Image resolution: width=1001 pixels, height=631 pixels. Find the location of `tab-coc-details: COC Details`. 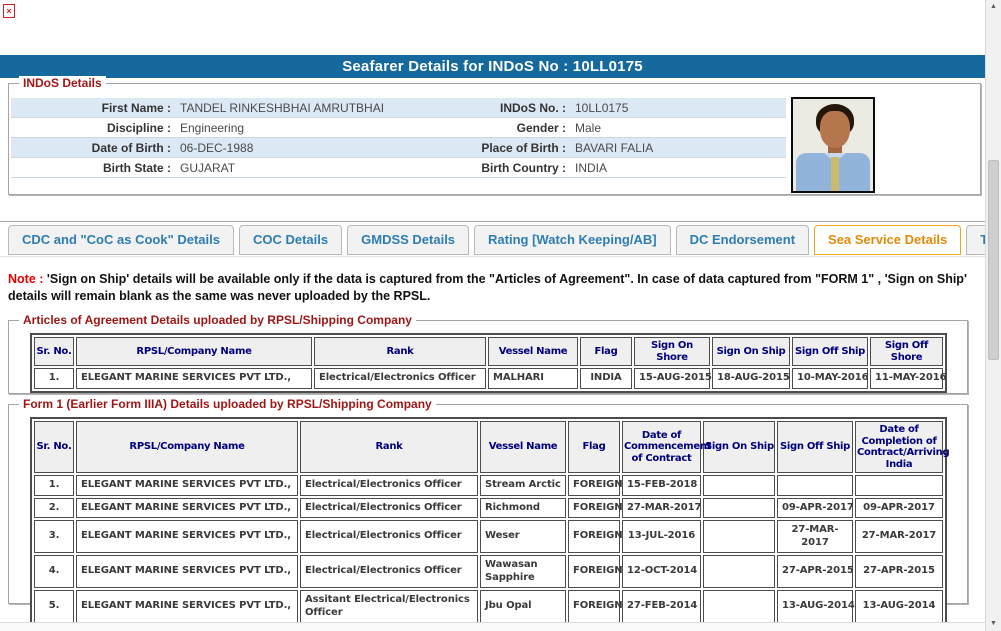

tab-coc-details: COC Details is located at coordinates (290, 240).